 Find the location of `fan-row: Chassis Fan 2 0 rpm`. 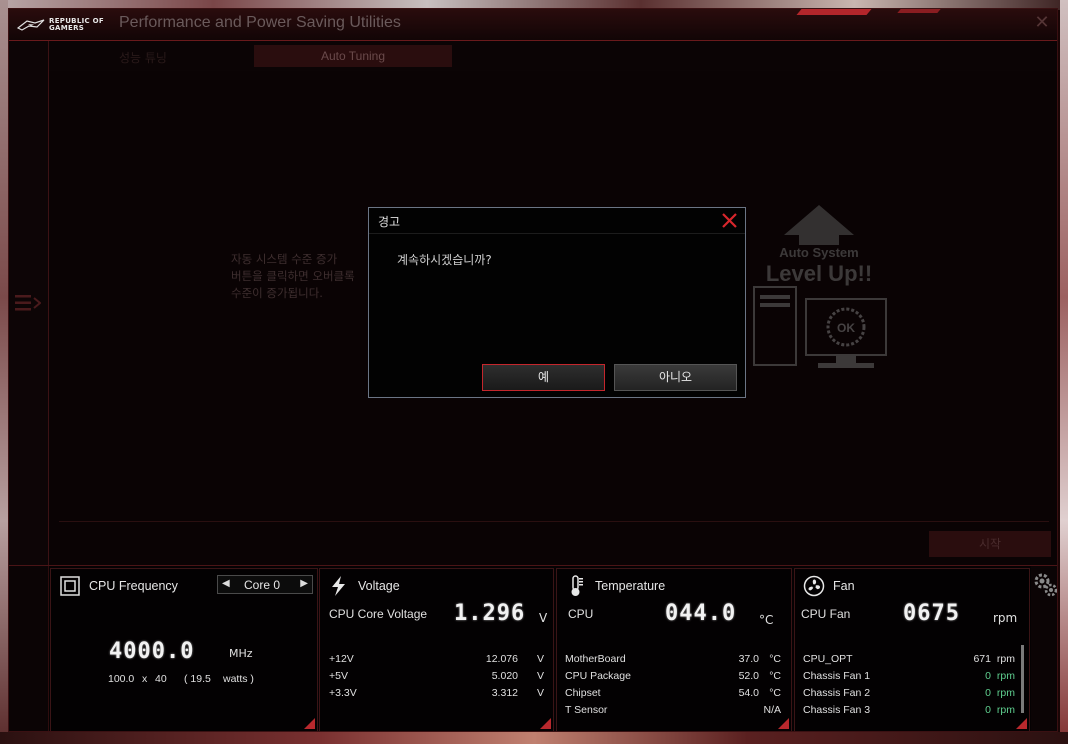

fan-row: Chassis Fan 2 0 rpm is located at coordinates (911, 693).